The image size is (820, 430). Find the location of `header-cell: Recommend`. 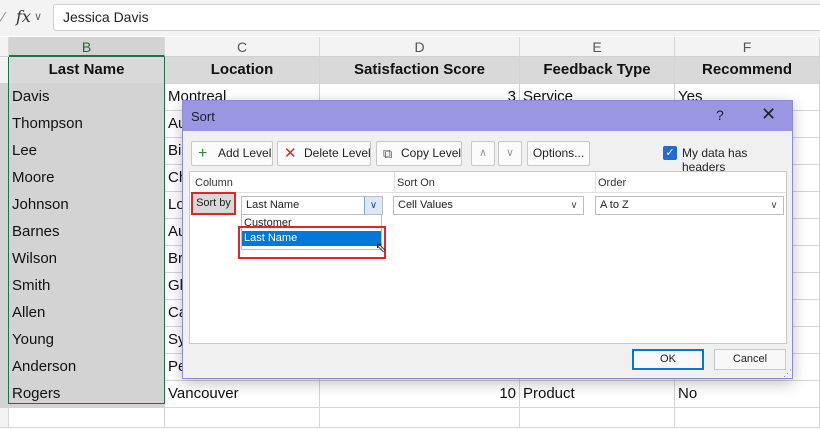

header-cell: Recommend is located at coordinates (747, 70).